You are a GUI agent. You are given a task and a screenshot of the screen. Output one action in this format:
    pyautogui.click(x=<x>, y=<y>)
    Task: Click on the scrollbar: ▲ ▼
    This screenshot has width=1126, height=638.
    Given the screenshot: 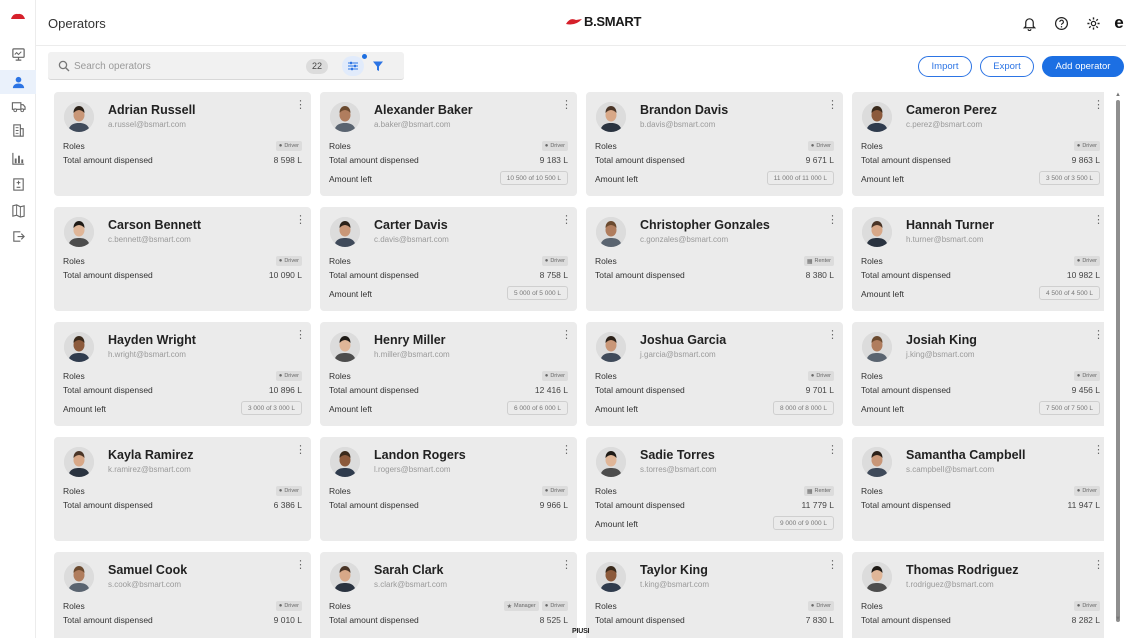 What is the action you would take?
    pyautogui.click(x=1118, y=360)
    